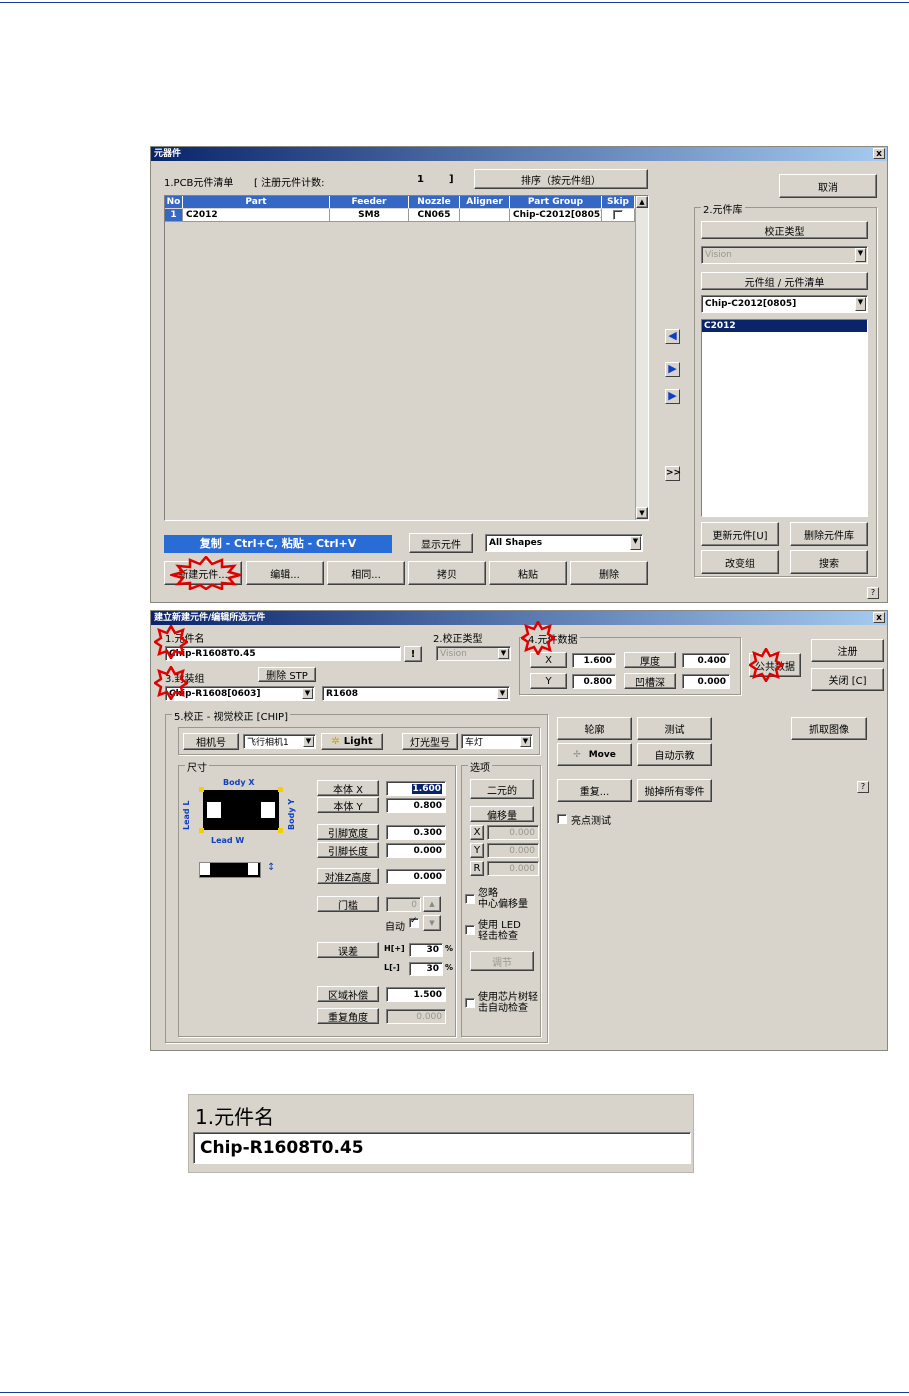 The width and height of the screenshot is (909, 1396). Describe the element at coordinates (740, 562) in the screenshot. I see `change-group-button: 改变组` at that location.